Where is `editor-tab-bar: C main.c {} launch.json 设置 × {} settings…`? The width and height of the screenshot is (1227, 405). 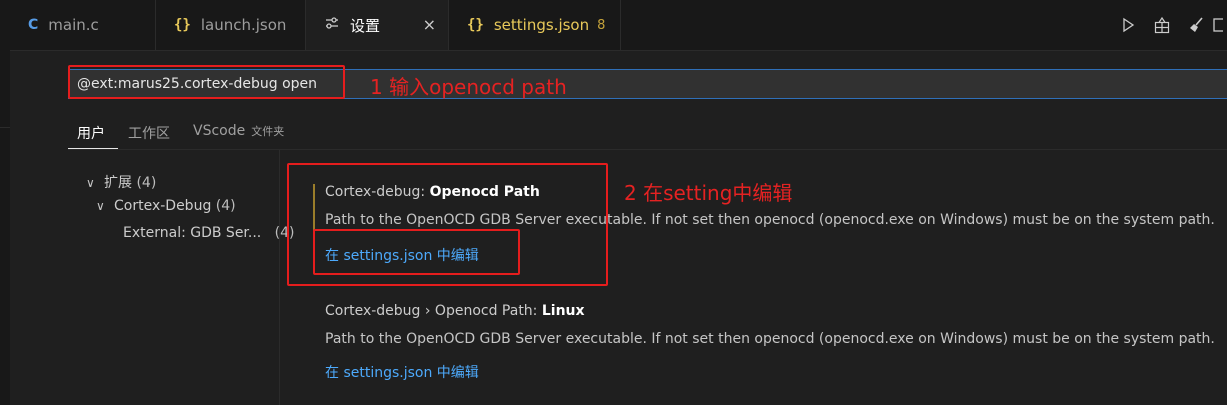 editor-tab-bar: C main.c {} launch.json 设置 × {} settings… is located at coordinates (618, 25).